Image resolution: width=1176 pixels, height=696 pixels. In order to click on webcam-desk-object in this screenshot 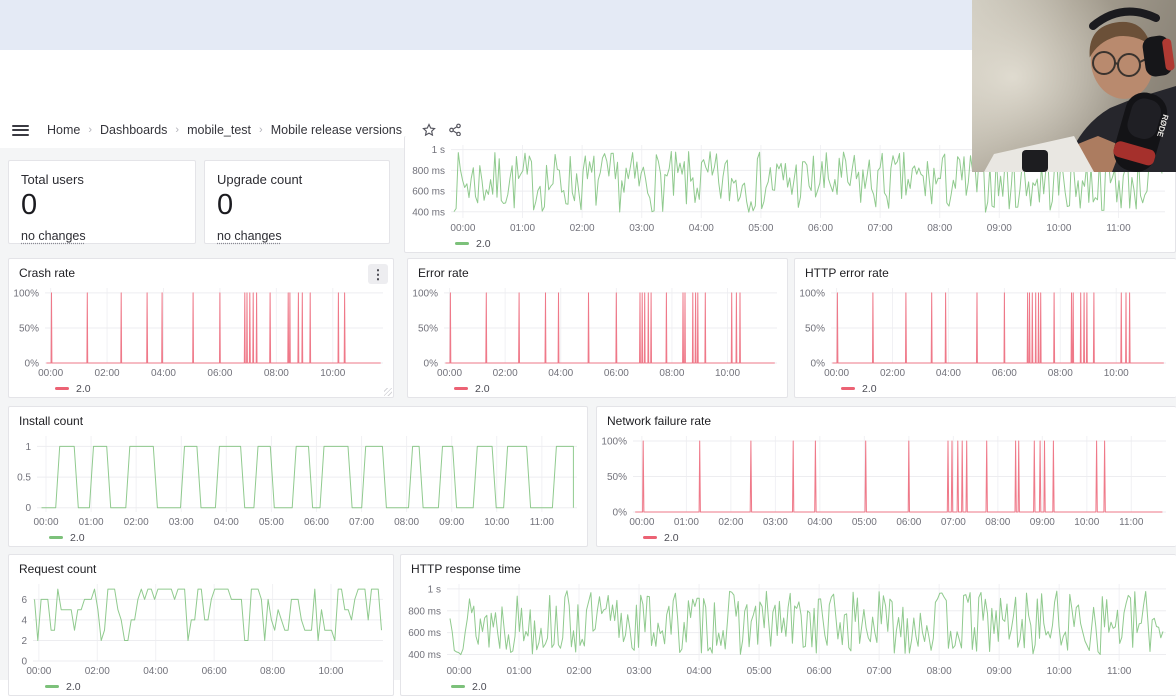, I will do `click(1035, 161)`.